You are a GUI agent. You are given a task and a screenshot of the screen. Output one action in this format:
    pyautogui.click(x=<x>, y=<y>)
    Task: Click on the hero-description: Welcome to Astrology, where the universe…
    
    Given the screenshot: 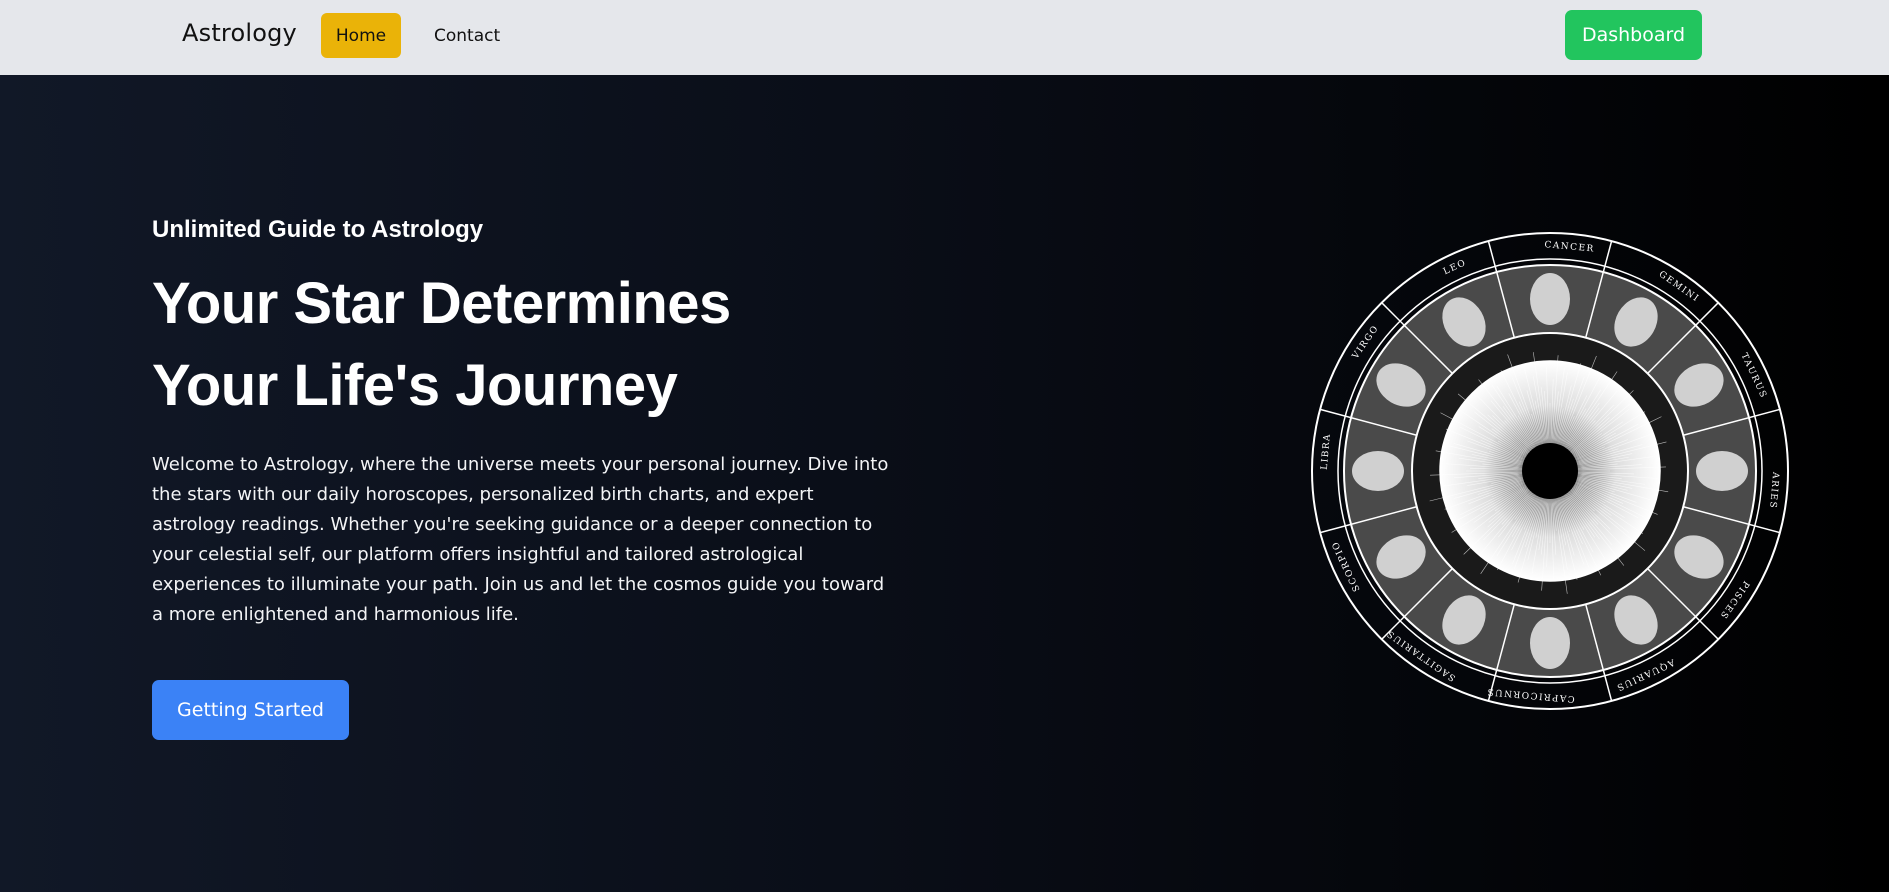 What is the action you would take?
    pyautogui.click(x=520, y=539)
    